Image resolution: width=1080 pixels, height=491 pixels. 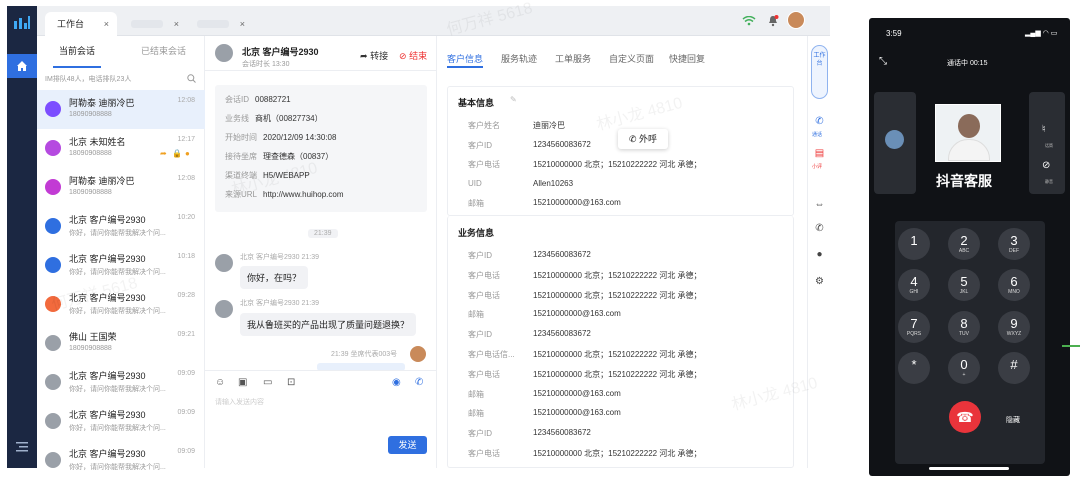 I want to click on screenshot-icon: ⊡, so click(x=291, y=382).